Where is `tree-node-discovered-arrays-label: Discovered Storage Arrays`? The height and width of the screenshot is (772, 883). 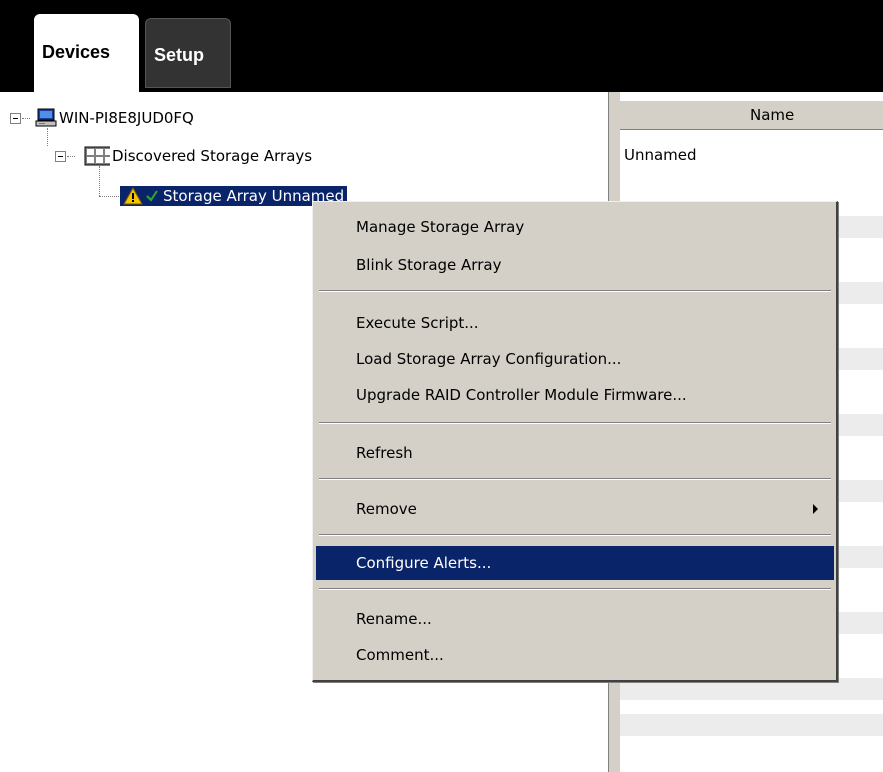
tree-node-discovered-arrays-label: Discovered Storage Arrays is located at coordinates (212, 156).